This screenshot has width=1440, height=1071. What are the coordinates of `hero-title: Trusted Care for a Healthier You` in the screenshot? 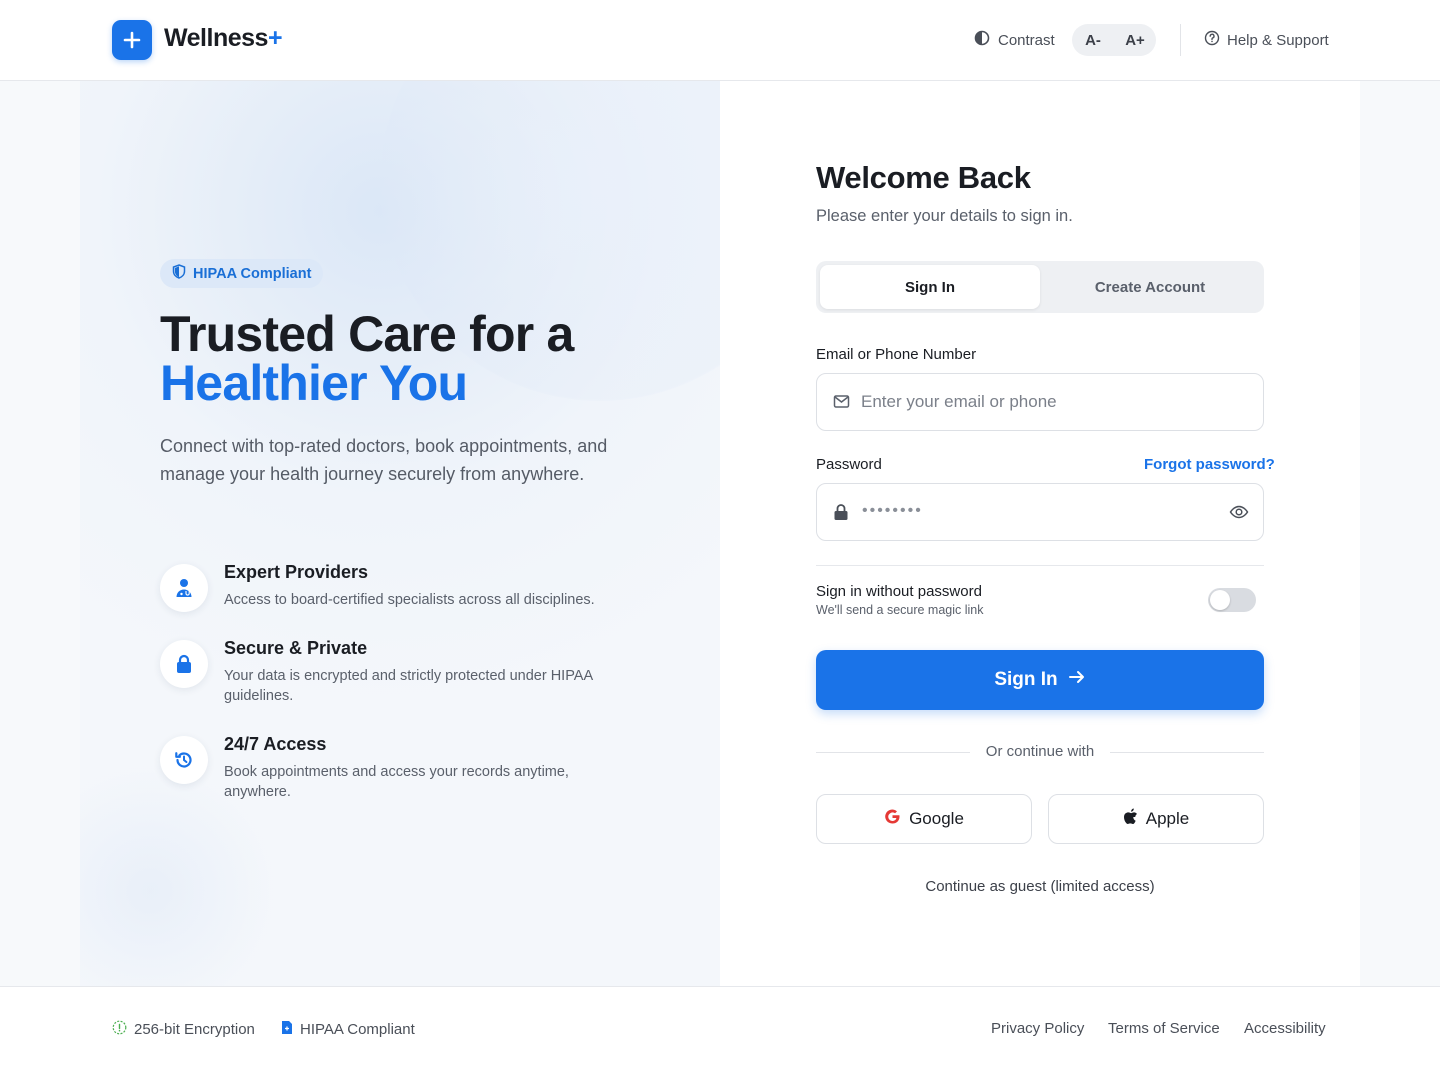 It's located at (367, 360).